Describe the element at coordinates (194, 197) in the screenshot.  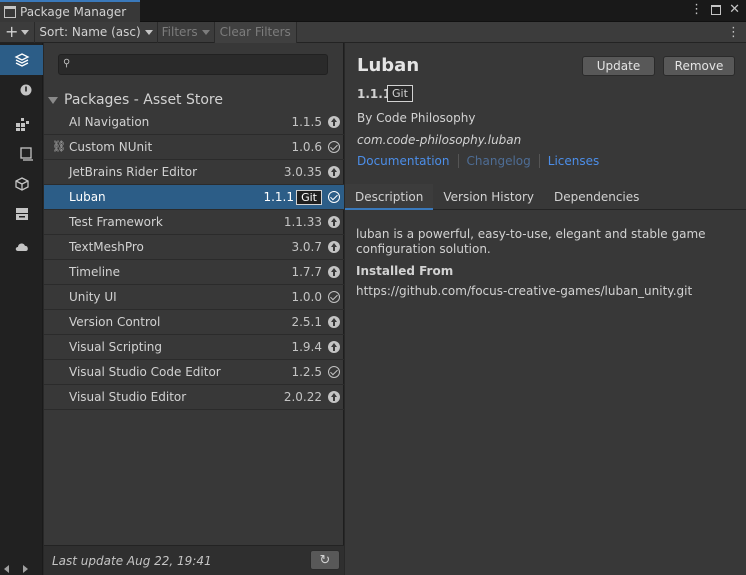
I see `package-row: Luban 1.1.1 Git` at that location.